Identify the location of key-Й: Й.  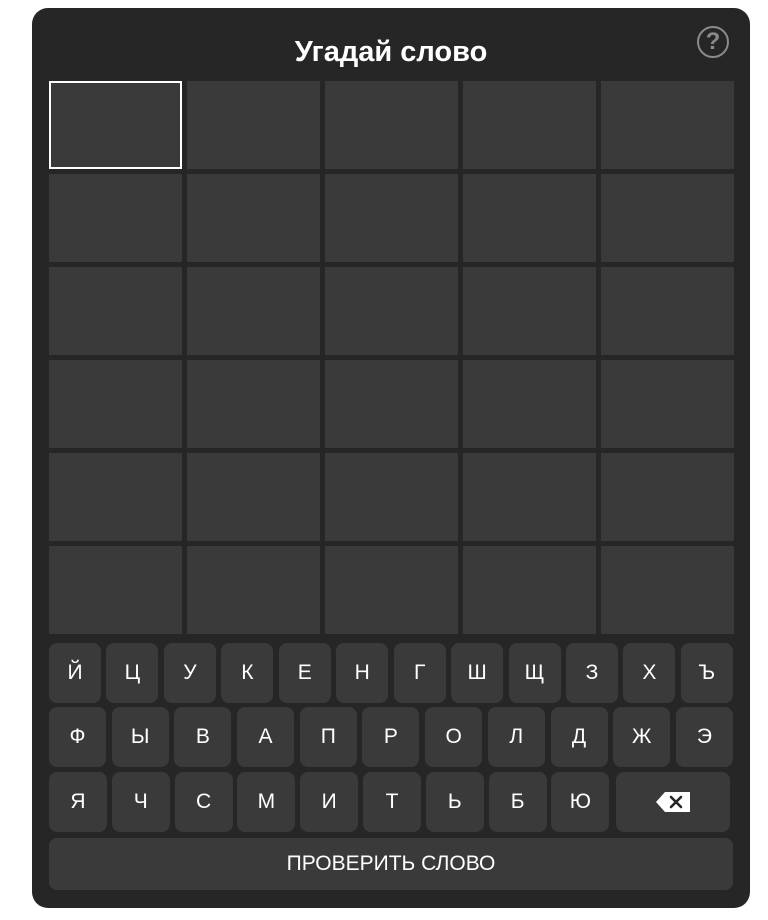
(75, 673).